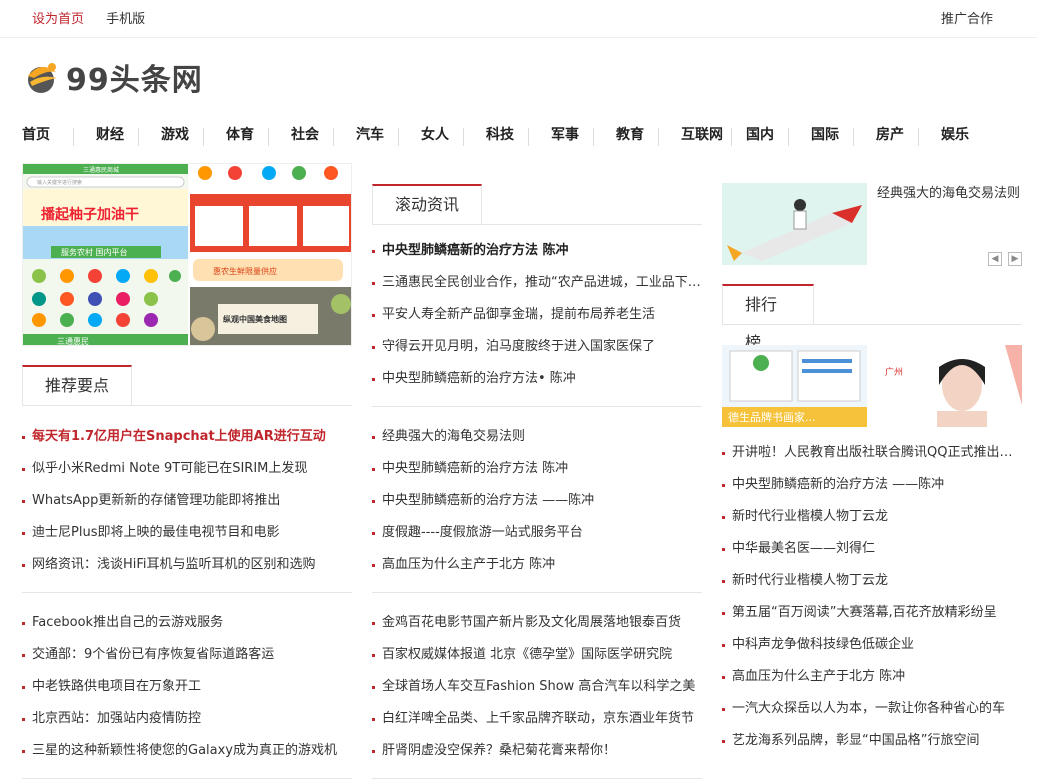 Image resolution: width=1037 pixels, height=783 pixels. Describe the element at coordinates (187, 437) in the screenshot. I see `list-item: 每天有1.7亿用户在Snapchat上使用AR进行互动` at that location.